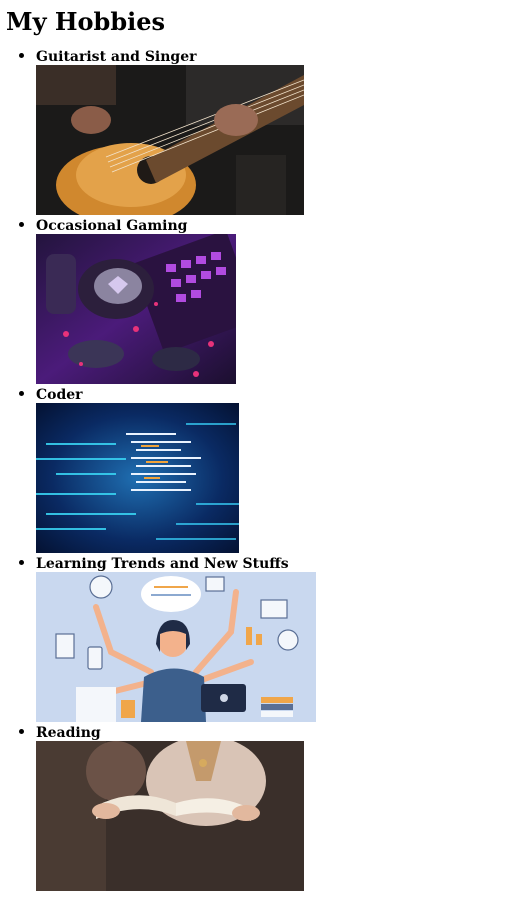 The height and width of the screenshot is (899, 518). I want to click on gaming-setup-photo, so click(136, 309).